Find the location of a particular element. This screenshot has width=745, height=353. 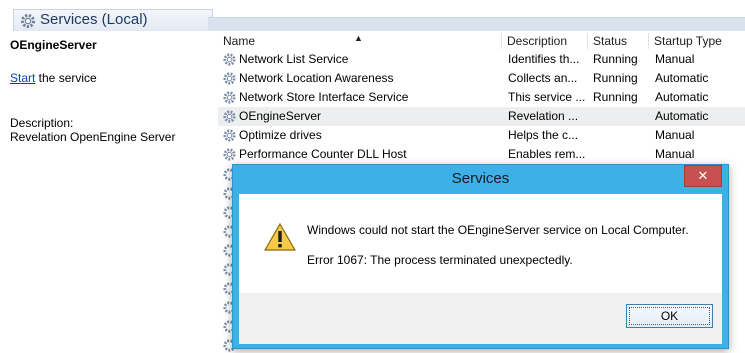

sort-ascending-icon: ▲ is located at coordinates (358, 38).